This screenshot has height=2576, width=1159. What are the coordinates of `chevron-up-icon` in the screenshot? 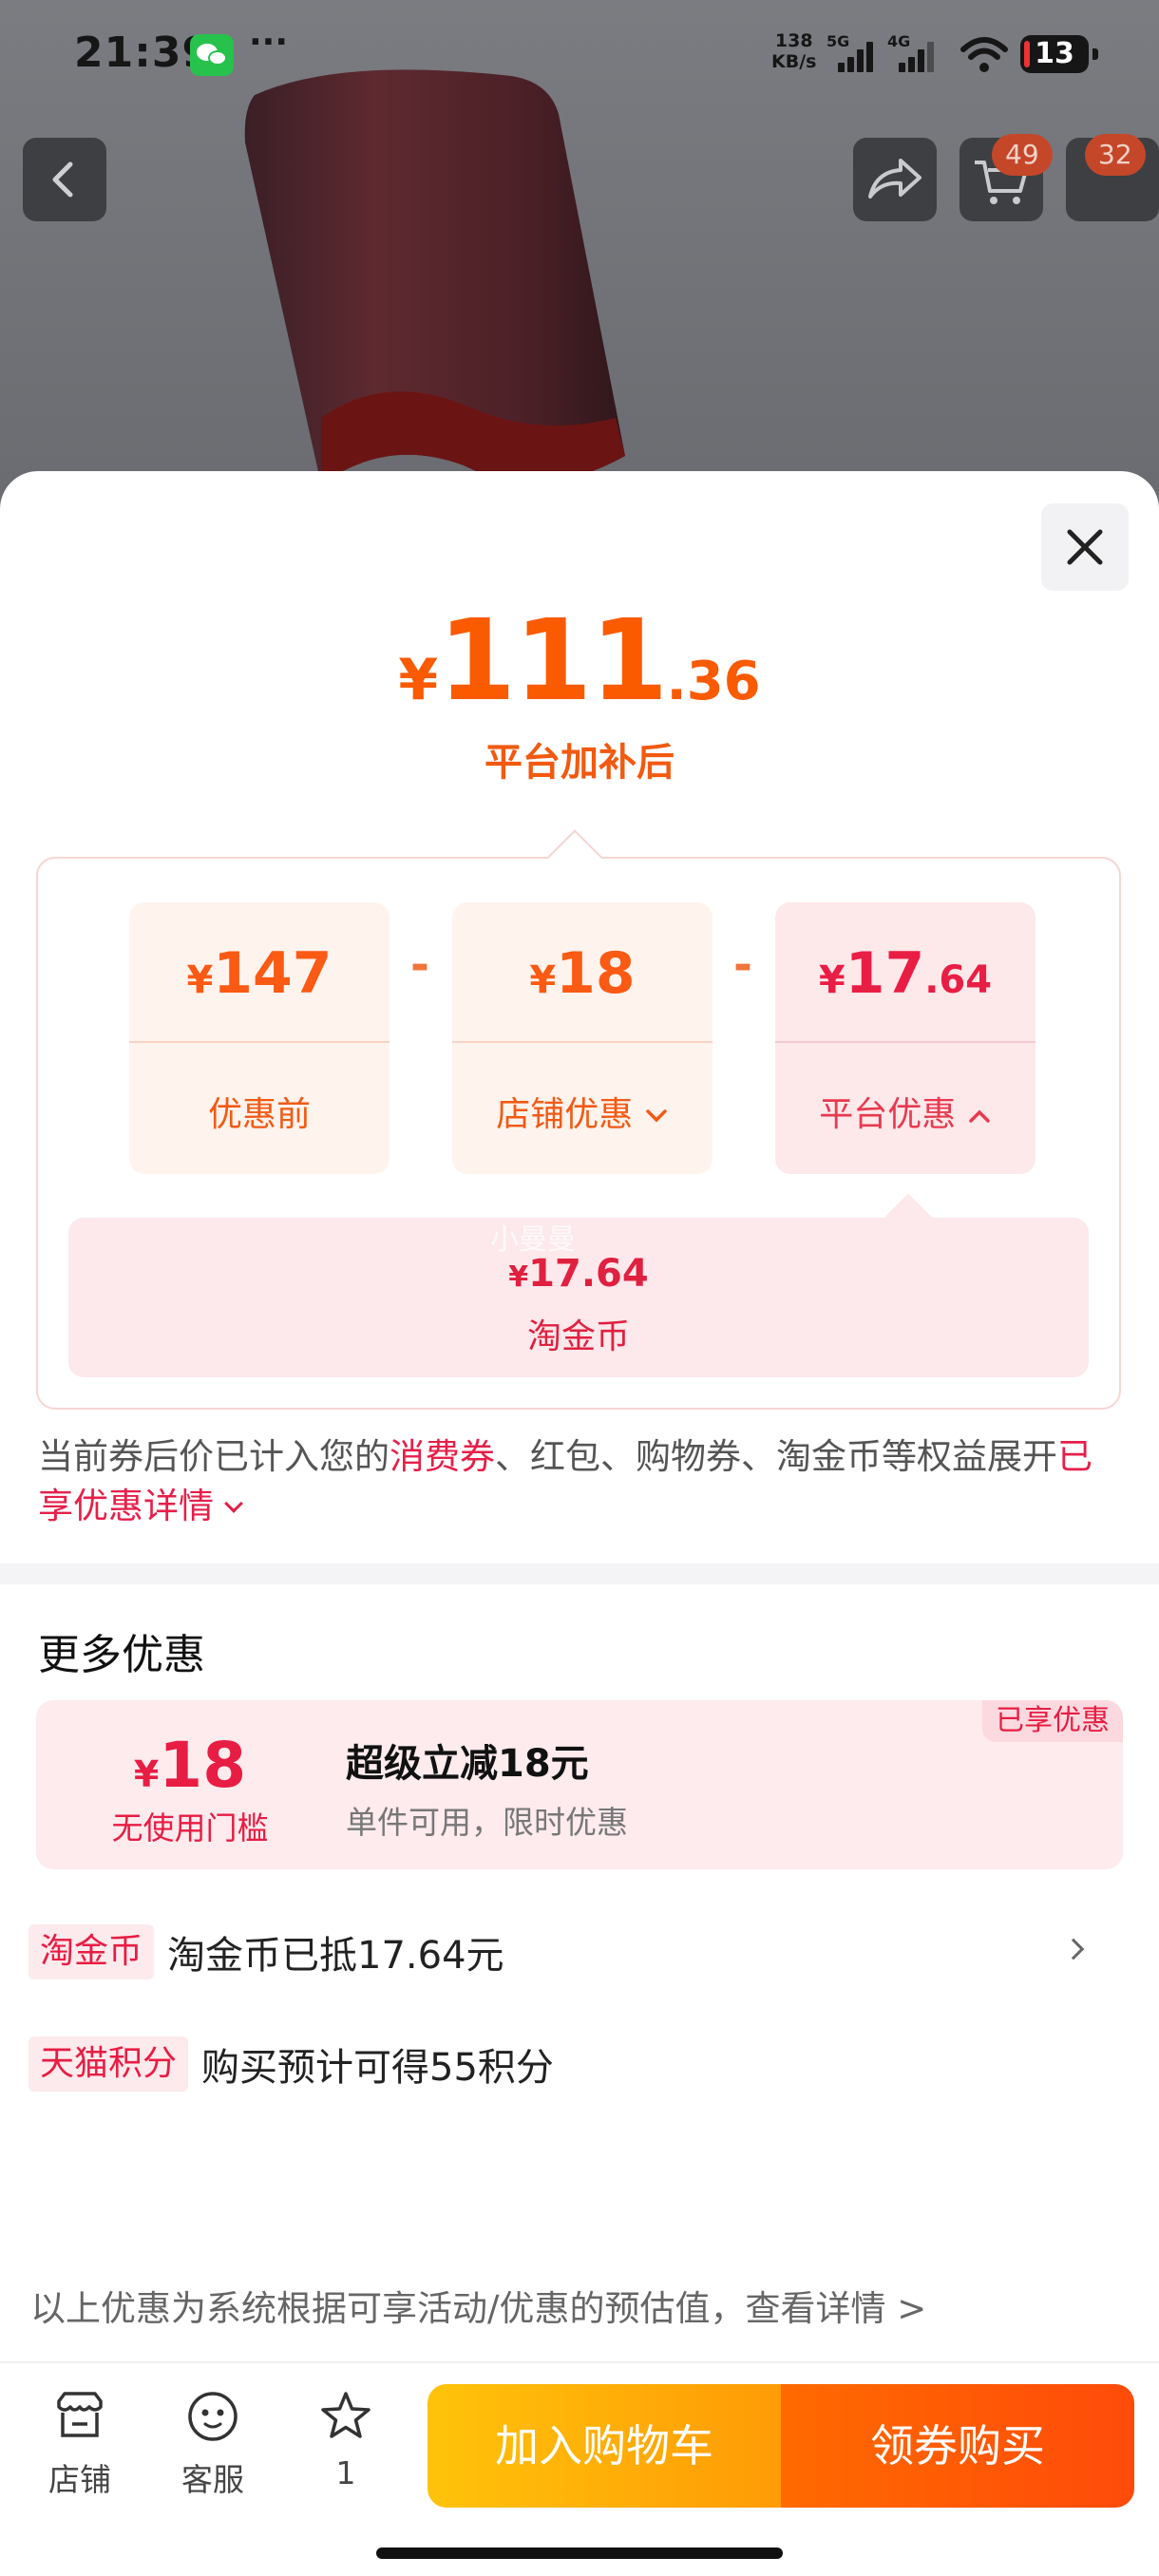 It's located at (979, 1116).